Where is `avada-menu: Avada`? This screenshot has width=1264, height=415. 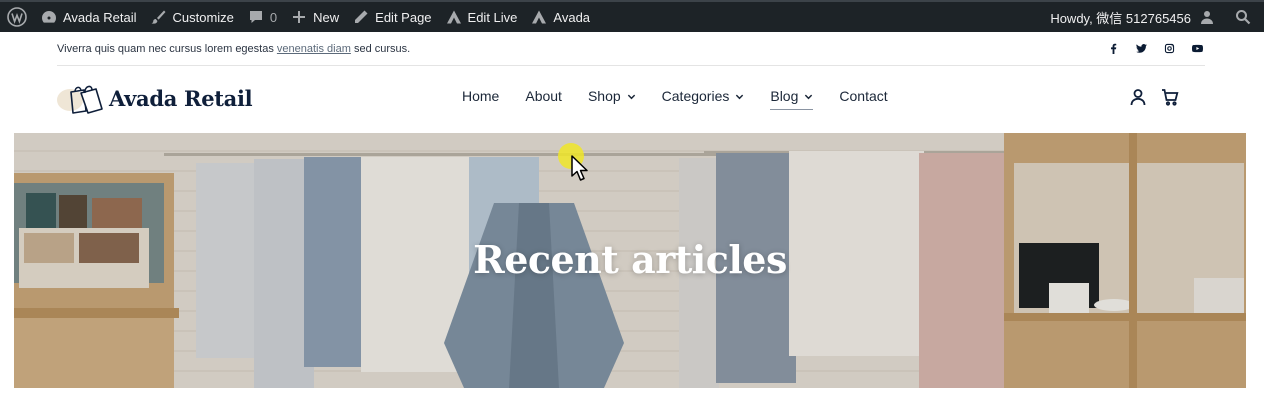 avada-menu: Avada is located at coordinates (560, 17).